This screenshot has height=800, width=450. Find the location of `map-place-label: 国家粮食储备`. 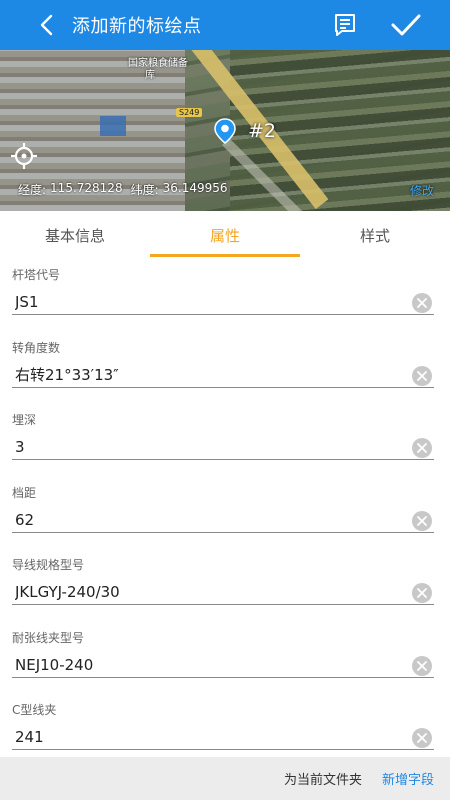

map-place-label: 国家粮食储备 is located at coordinates (158, 63).